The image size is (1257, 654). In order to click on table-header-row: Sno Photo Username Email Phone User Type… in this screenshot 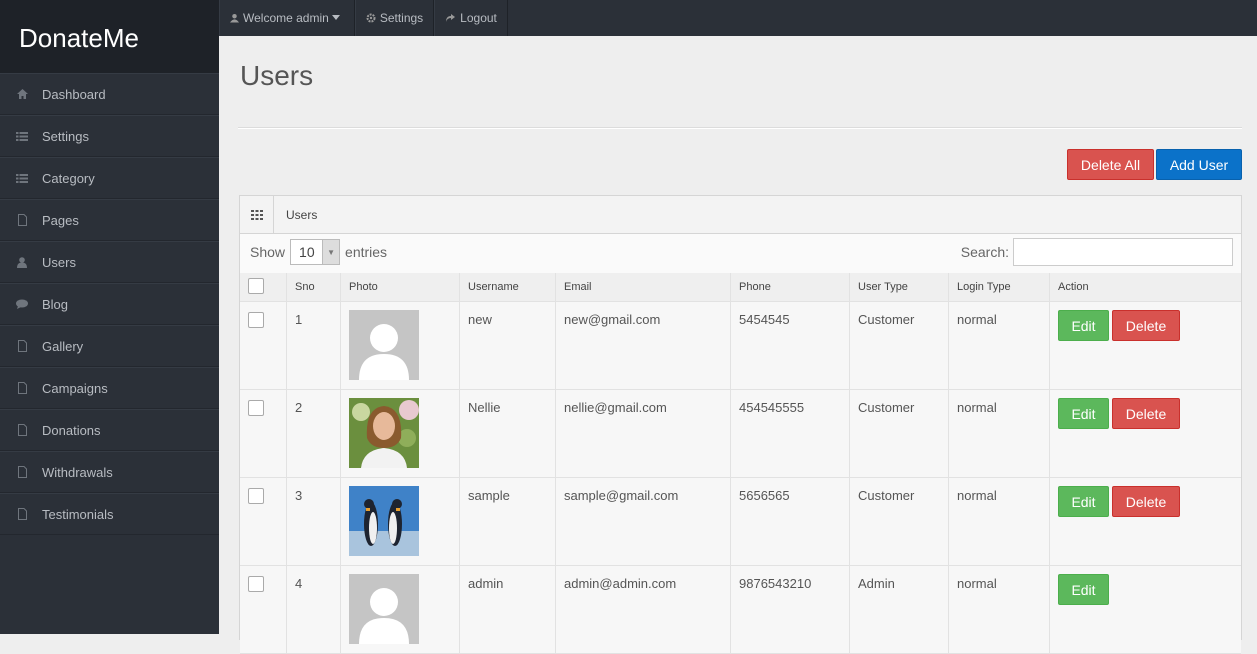, I will do `click(740, 287)`.